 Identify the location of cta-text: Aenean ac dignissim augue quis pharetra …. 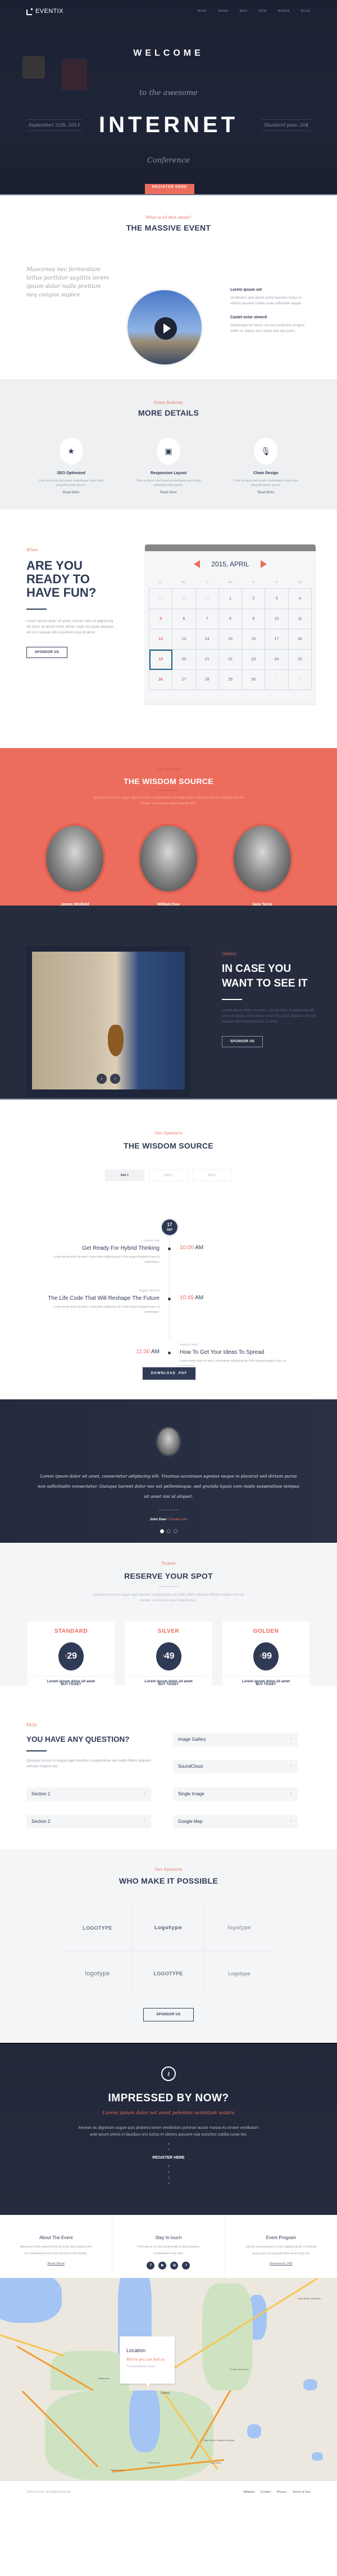
(168, 2131).